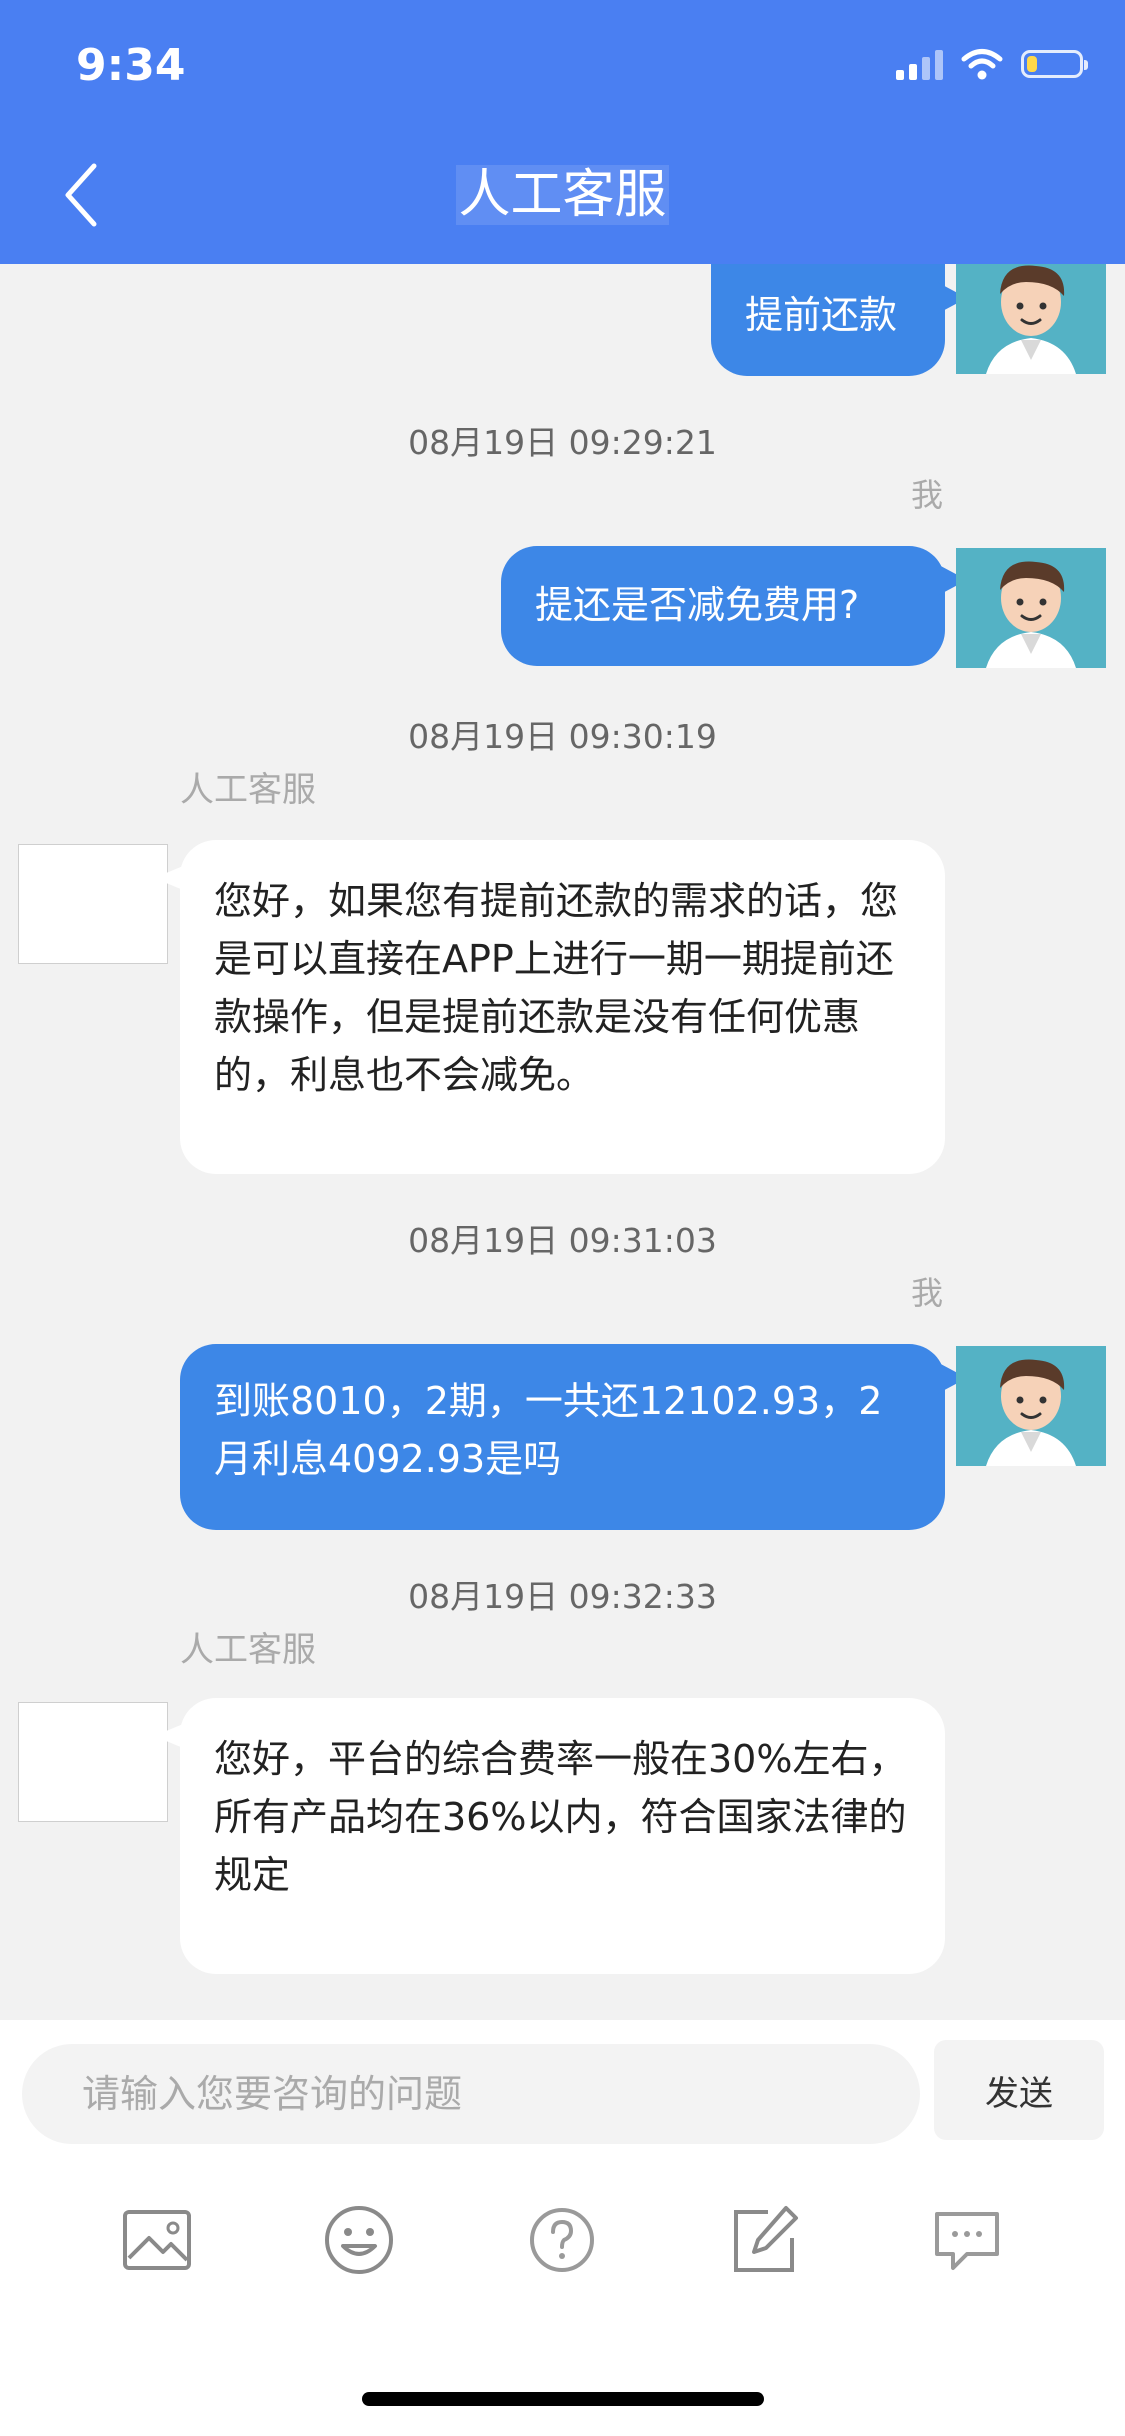 The image size is (1125, 2436). What do you see at coordinates (1032, 64) in the screenshot?
I see `battery-level` at bounding box center [1032, 64].